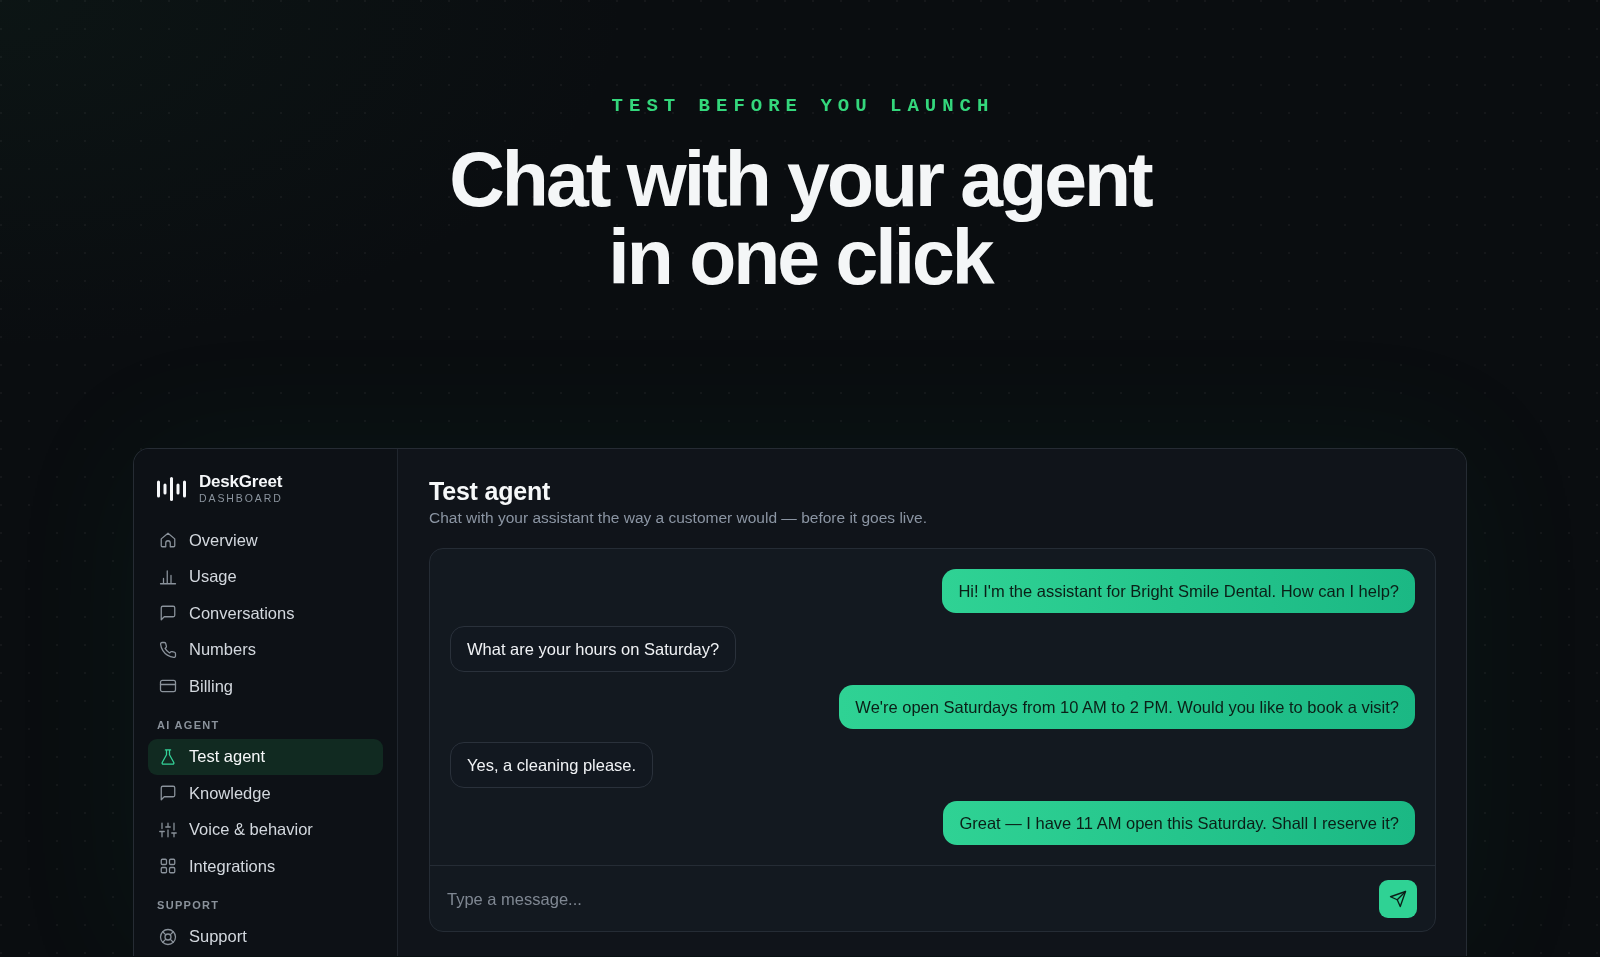  I want to click on nav-item: Support, so click(265, 936).